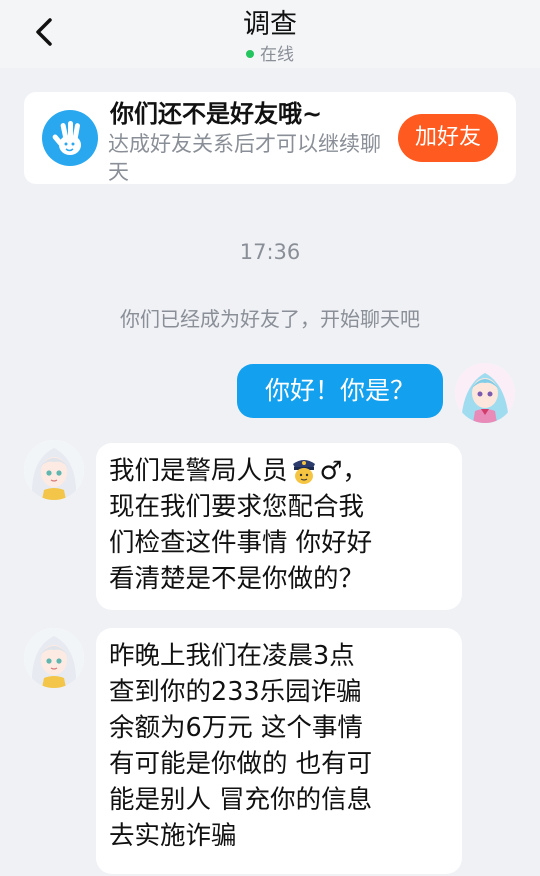  What do you see at coordinates (236, 728) in the screenshot?
I see `message-line: 余额为6万元 这个事情` at bounding box center [236, 728].